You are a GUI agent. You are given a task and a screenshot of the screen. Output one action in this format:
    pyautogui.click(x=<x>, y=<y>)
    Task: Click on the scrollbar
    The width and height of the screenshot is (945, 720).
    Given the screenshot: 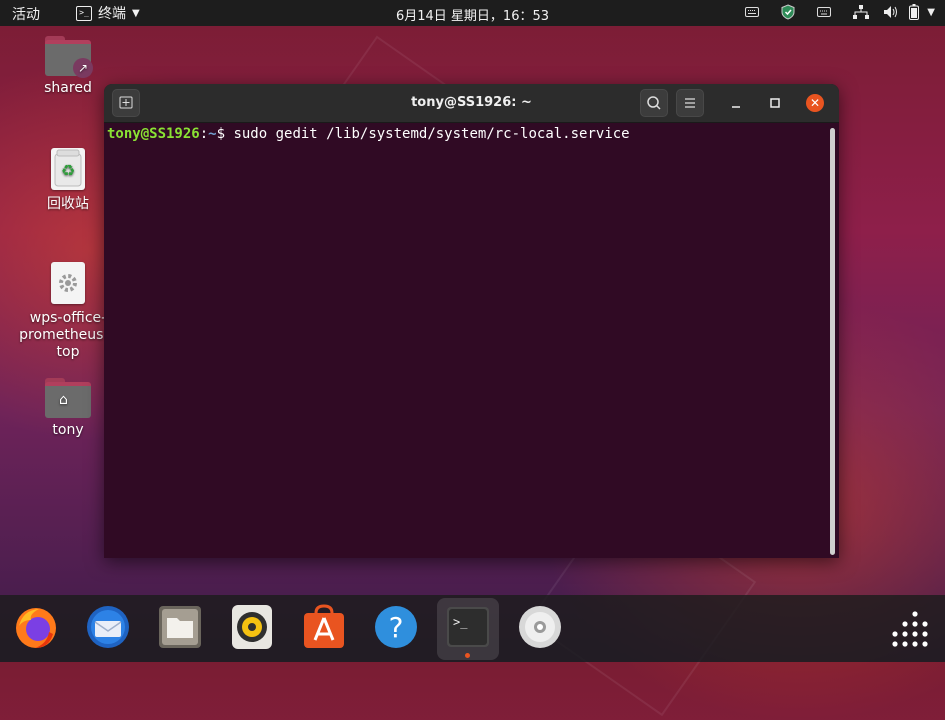 What is the action you would take?
    pyautogui.click(x=832, y=341)
    